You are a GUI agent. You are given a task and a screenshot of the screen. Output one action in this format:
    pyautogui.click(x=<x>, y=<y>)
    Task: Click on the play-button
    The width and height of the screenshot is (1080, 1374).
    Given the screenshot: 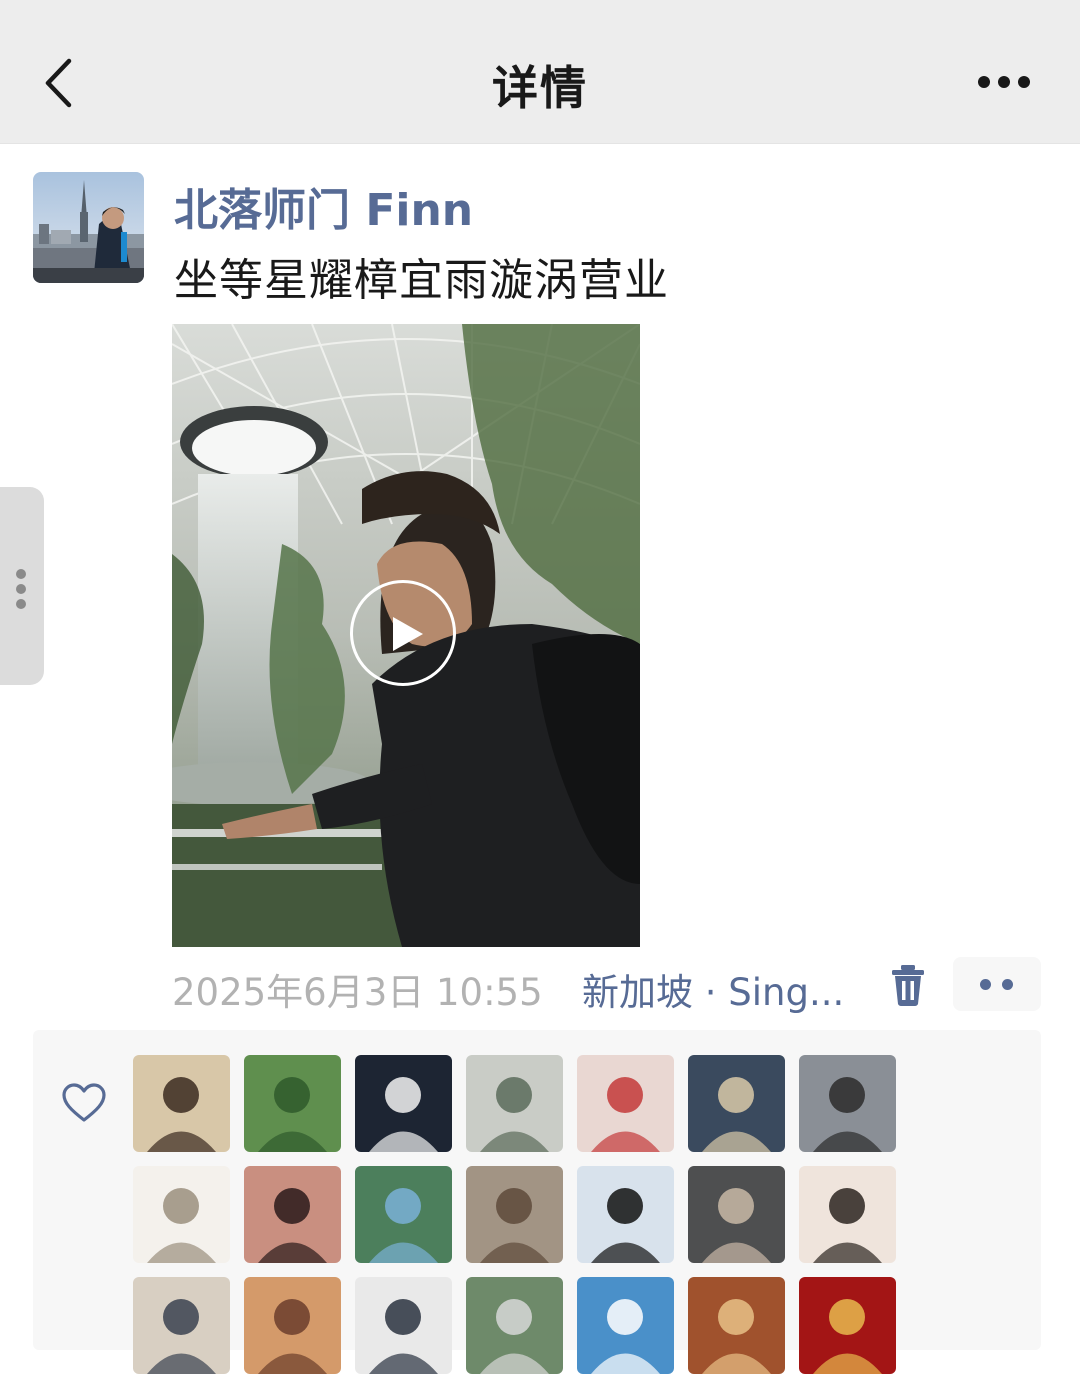 What is the action you would take?
    pyautogui.click(x=403, y=633)
    